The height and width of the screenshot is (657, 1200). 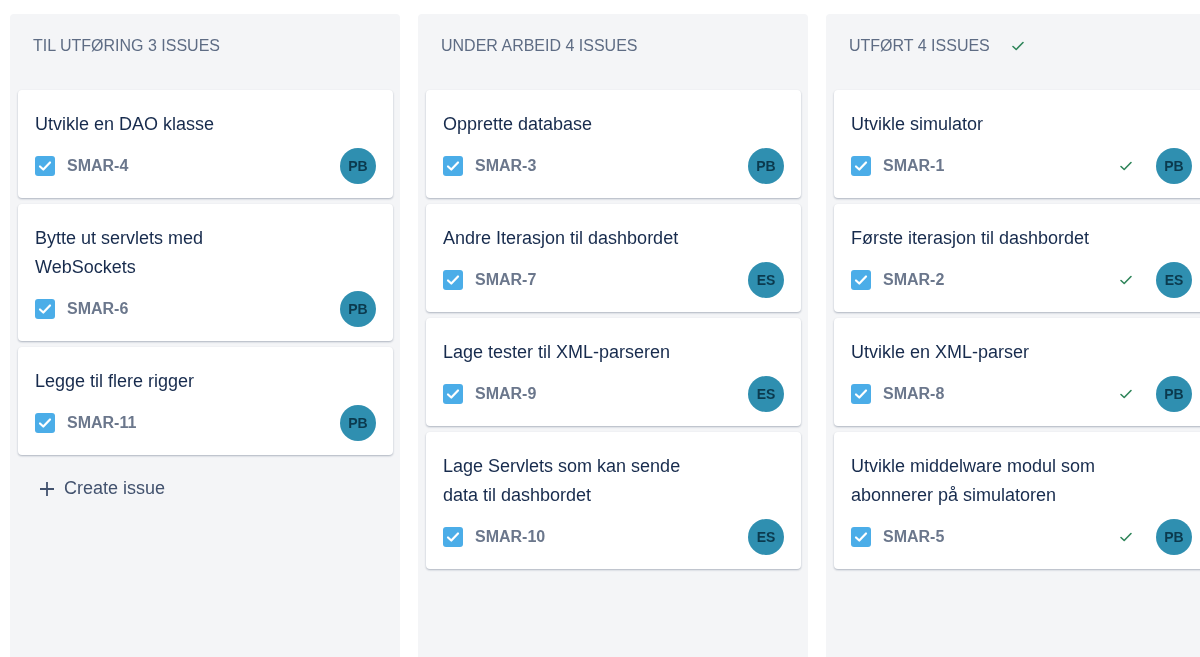 What do you see at coordinates (918, 124) in the screenshot?
I see `issue-title: Utvikle simulator` at bounding box center [918, 124].